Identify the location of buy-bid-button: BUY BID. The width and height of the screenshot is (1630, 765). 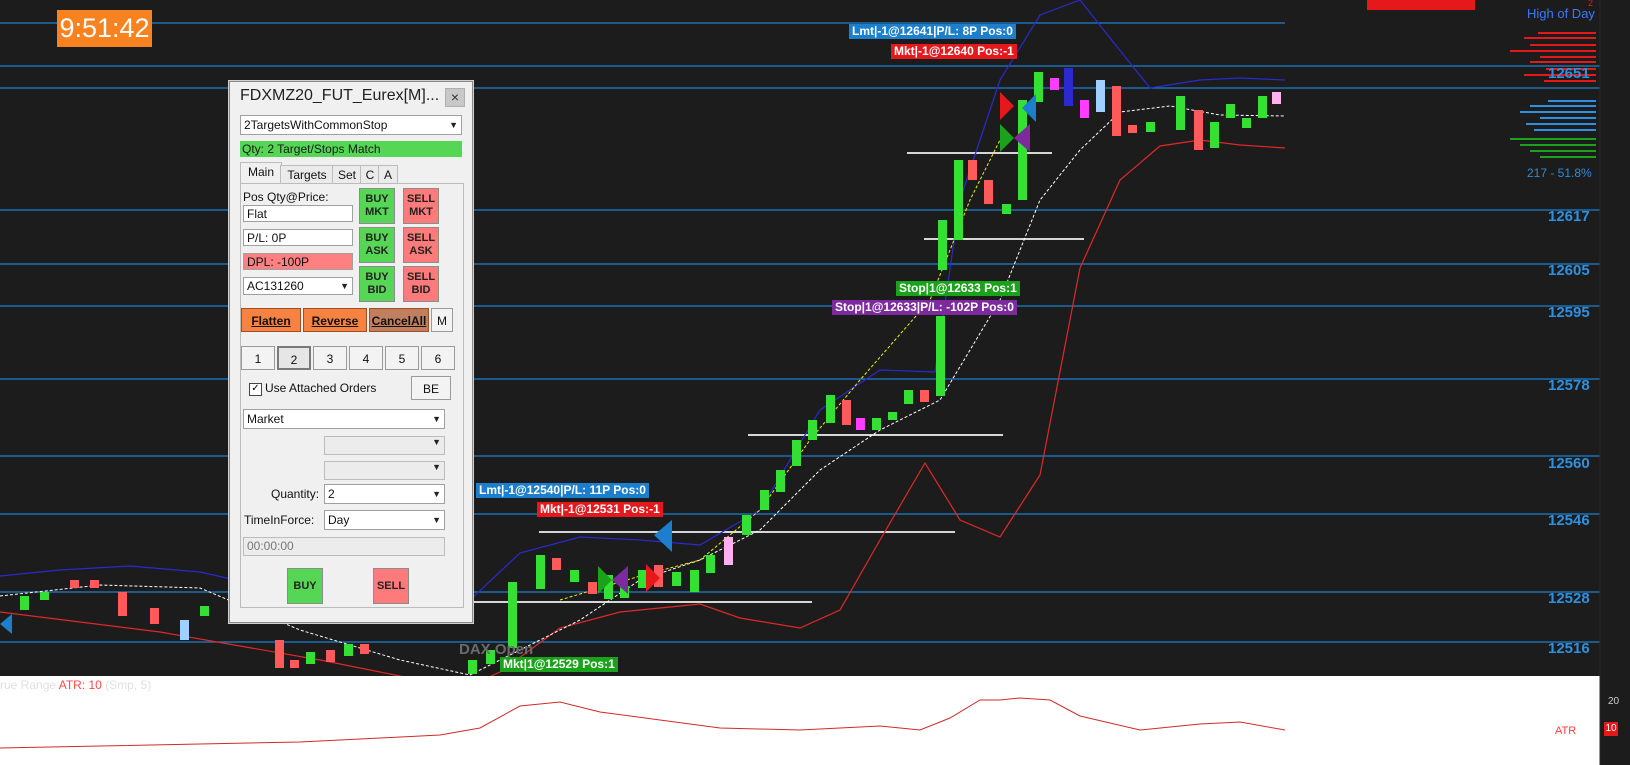
(377, 284).